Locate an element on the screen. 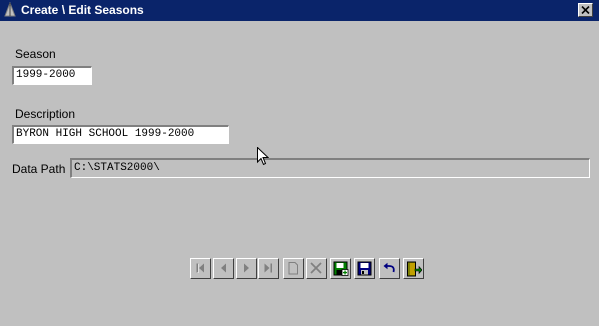  save-add-icon is located at coordinates (341, 268).